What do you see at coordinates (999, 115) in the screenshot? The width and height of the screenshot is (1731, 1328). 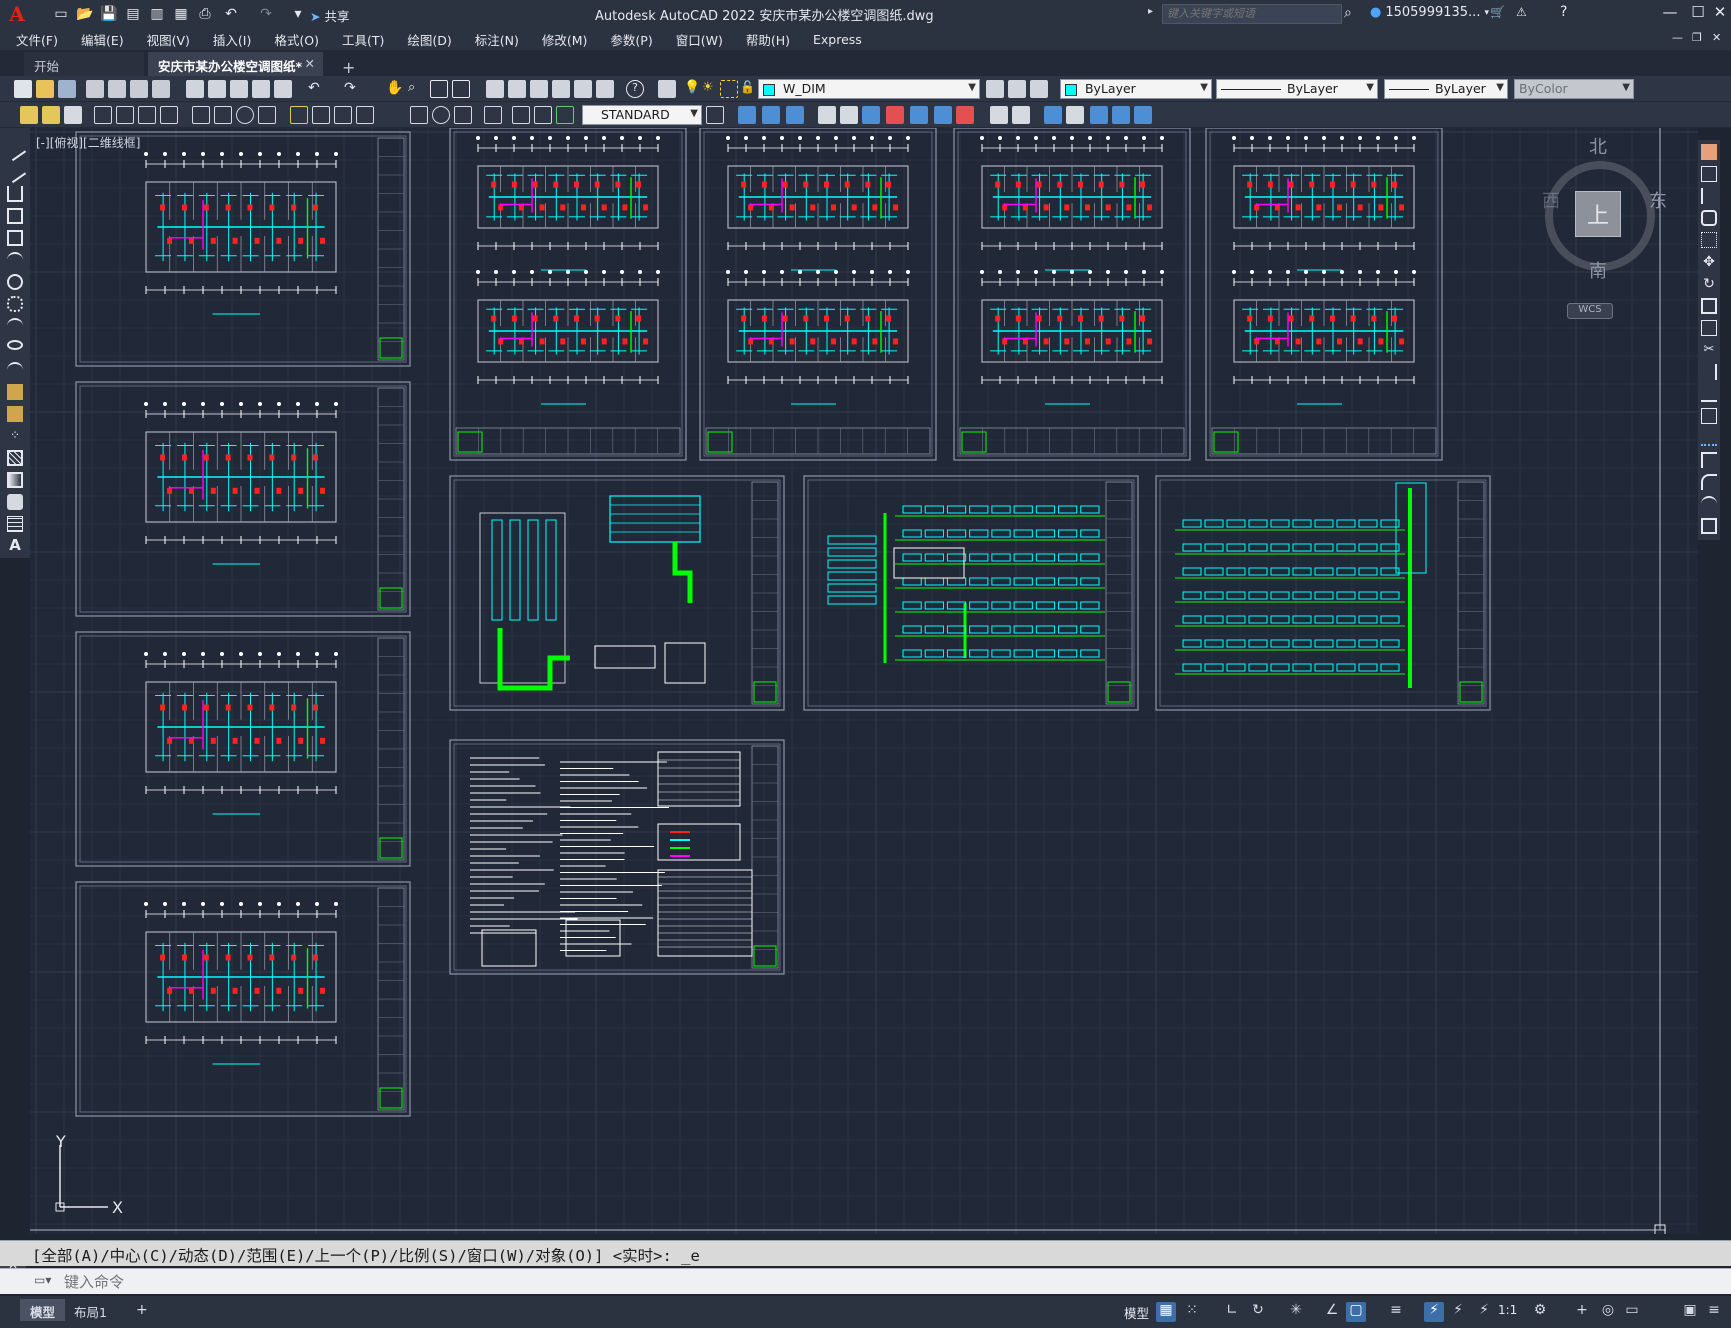 I see `fillet-icon` at bounding box center [999, 115].